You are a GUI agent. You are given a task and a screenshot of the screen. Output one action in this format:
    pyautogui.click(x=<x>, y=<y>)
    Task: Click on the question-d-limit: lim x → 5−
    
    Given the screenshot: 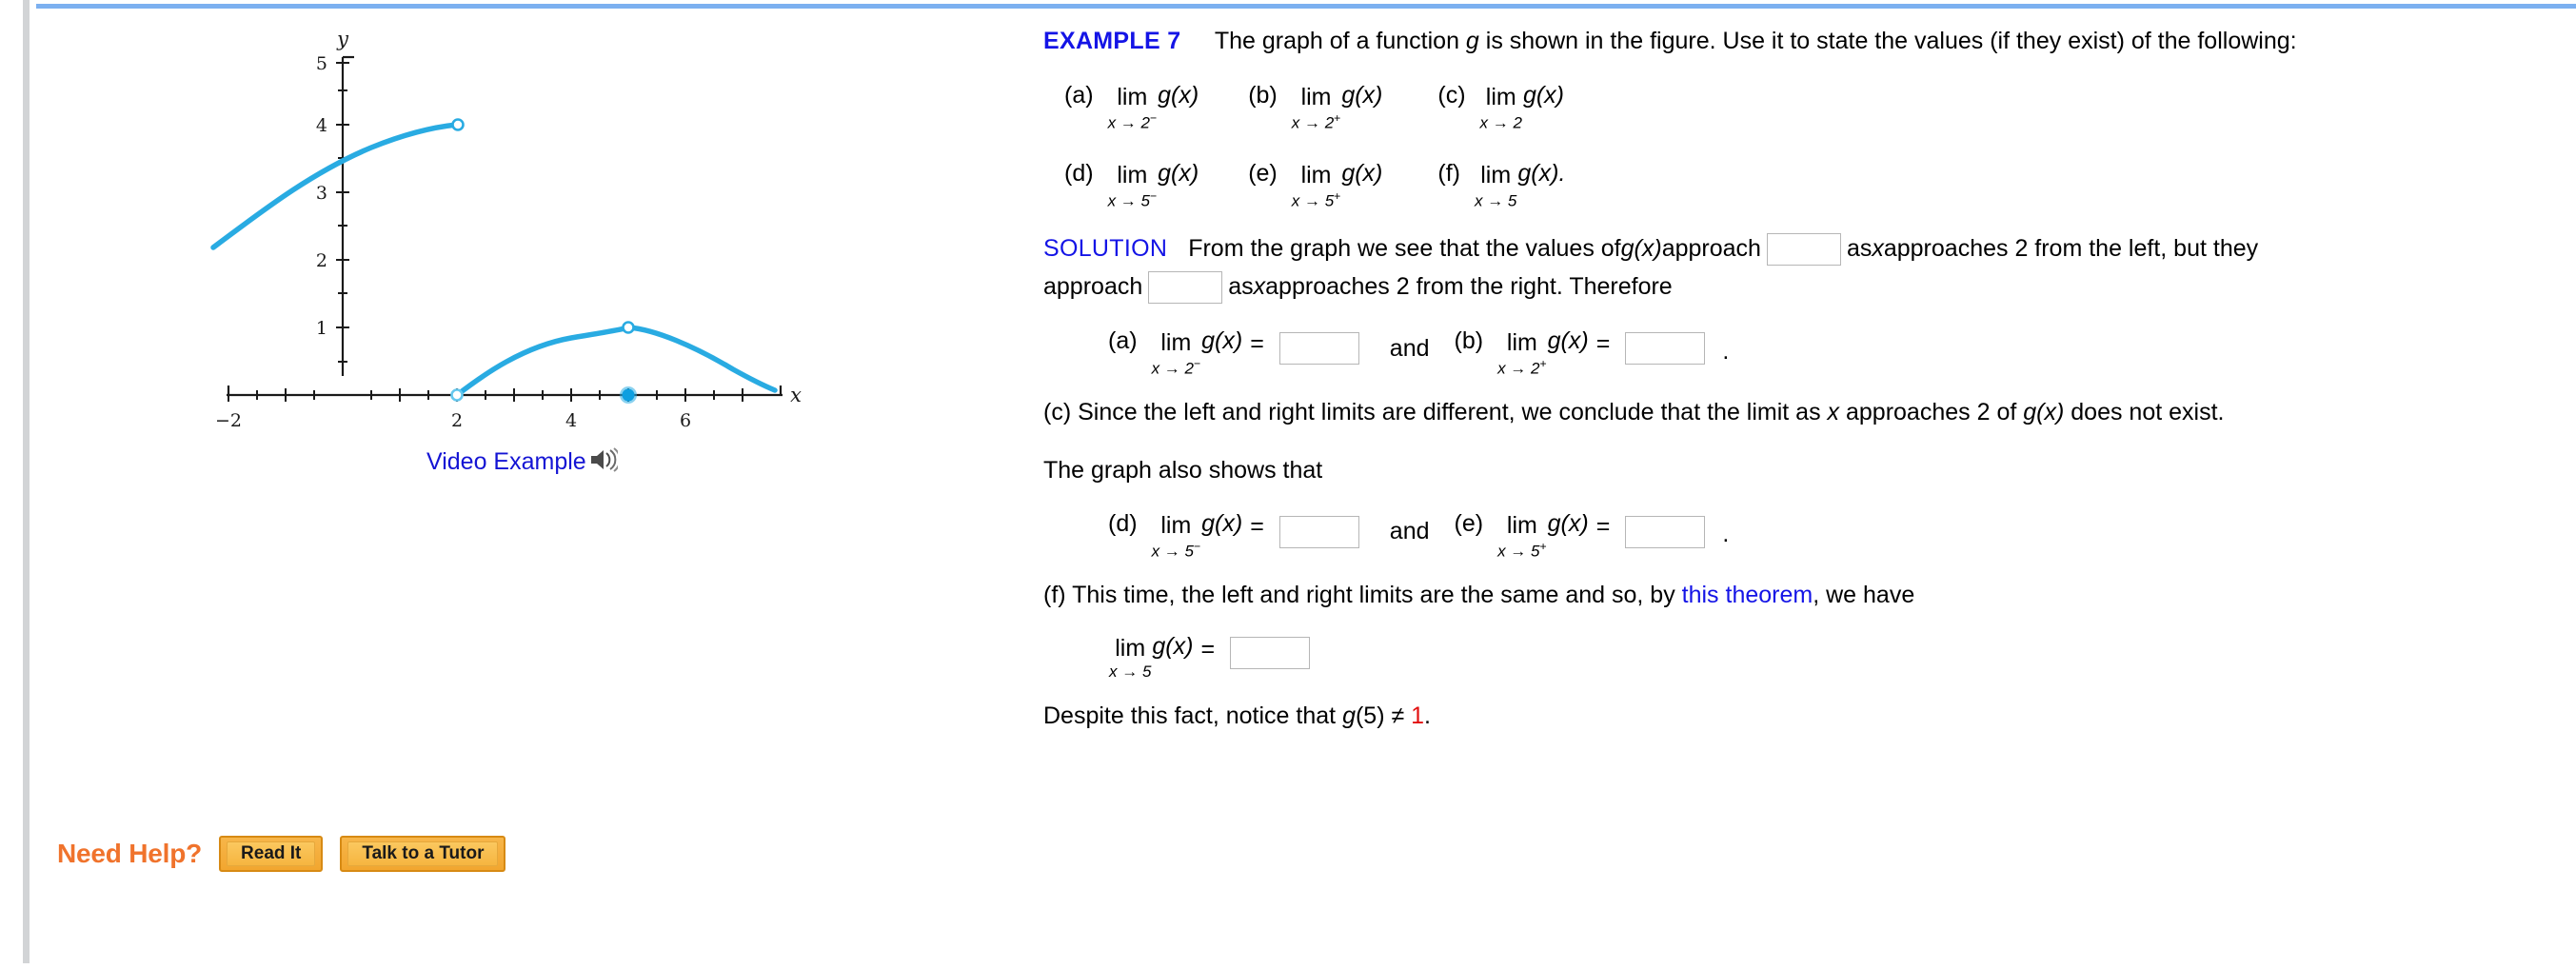 What is the action you would take?
    pyautogui.click(x=1133, y=186)
    